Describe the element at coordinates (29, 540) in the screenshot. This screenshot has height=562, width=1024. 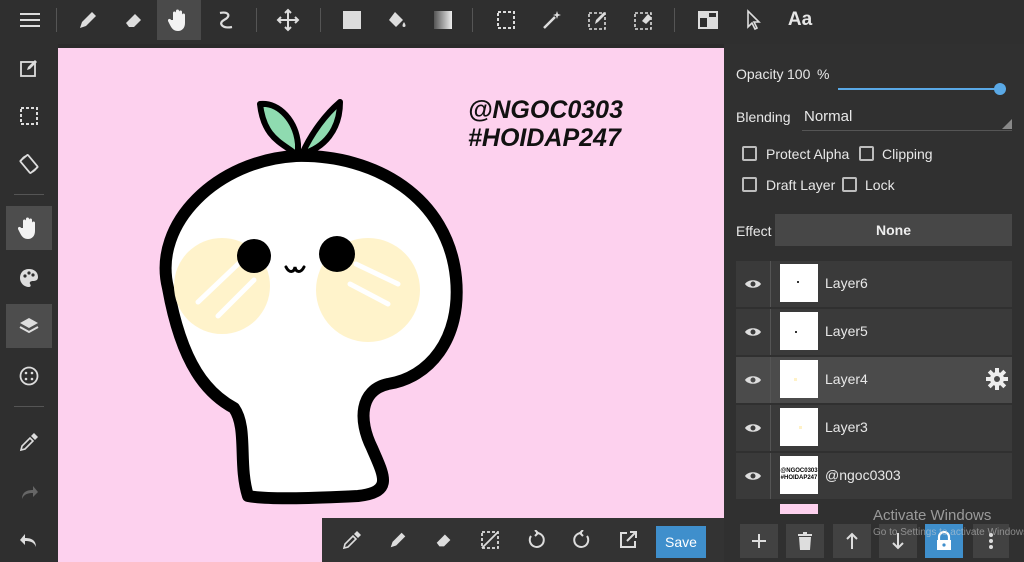
I see `undo-icon` at that location.